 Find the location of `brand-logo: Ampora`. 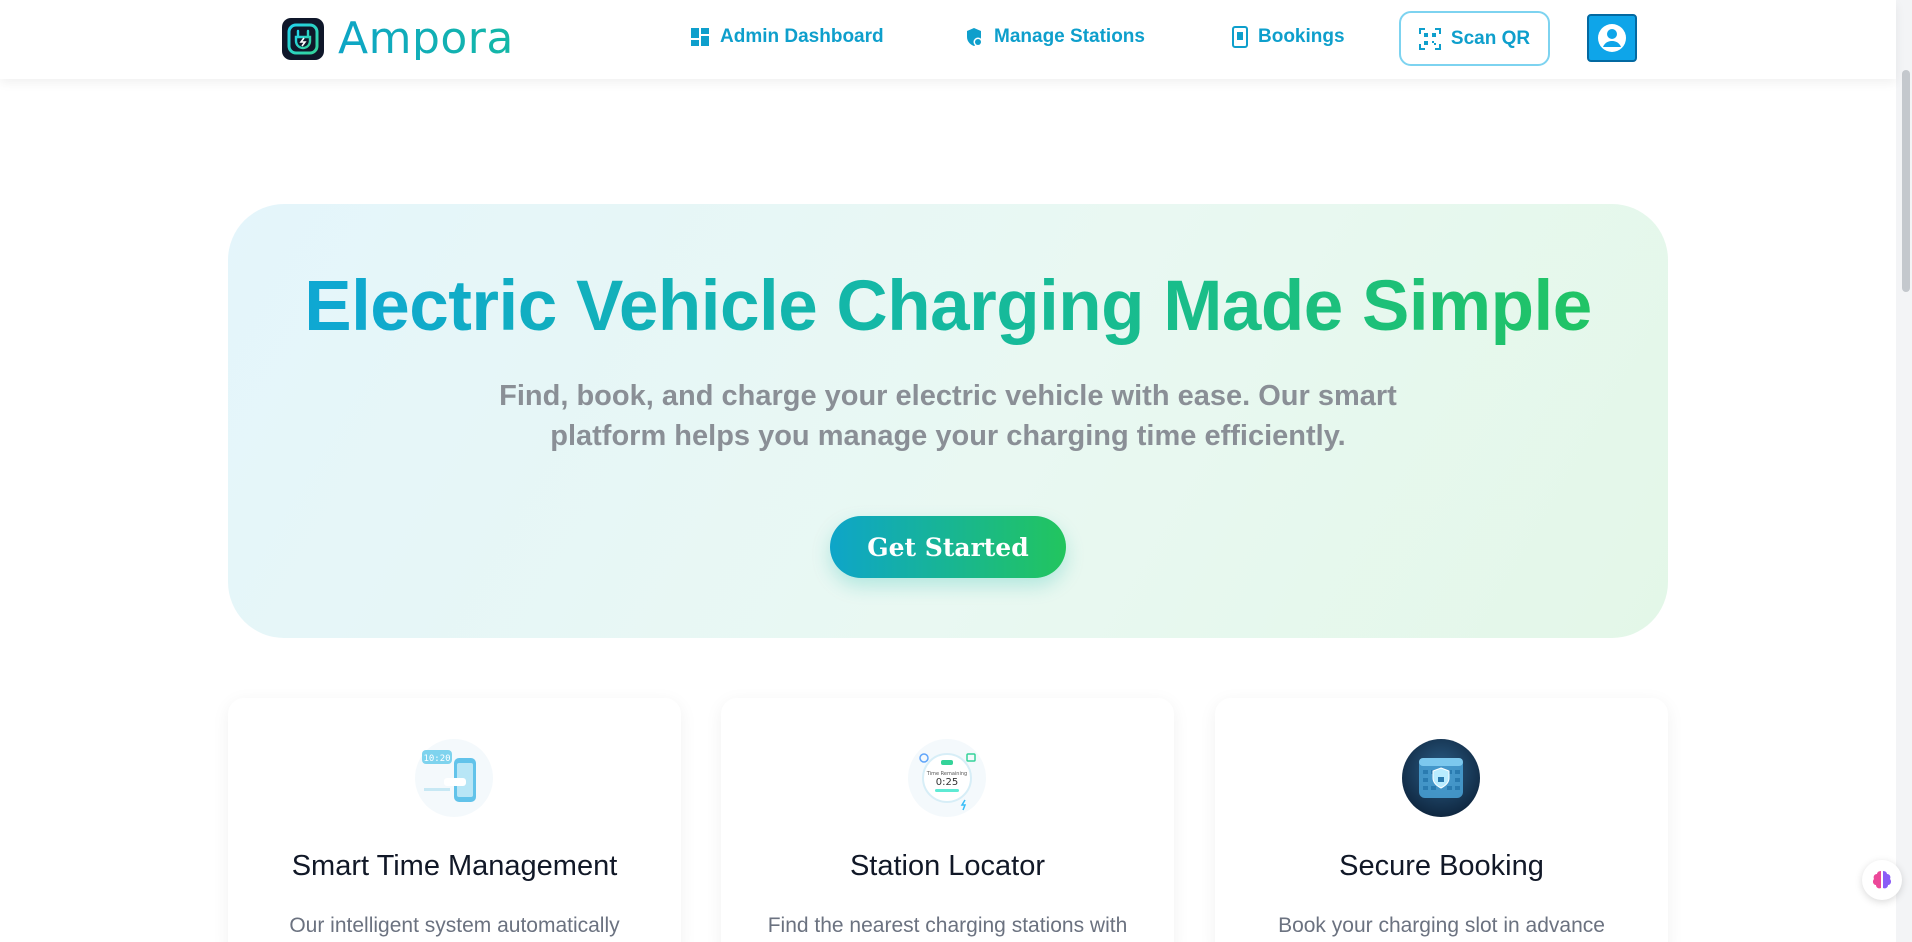

brand-logo: Ampora is located at coordinates (398, 38).